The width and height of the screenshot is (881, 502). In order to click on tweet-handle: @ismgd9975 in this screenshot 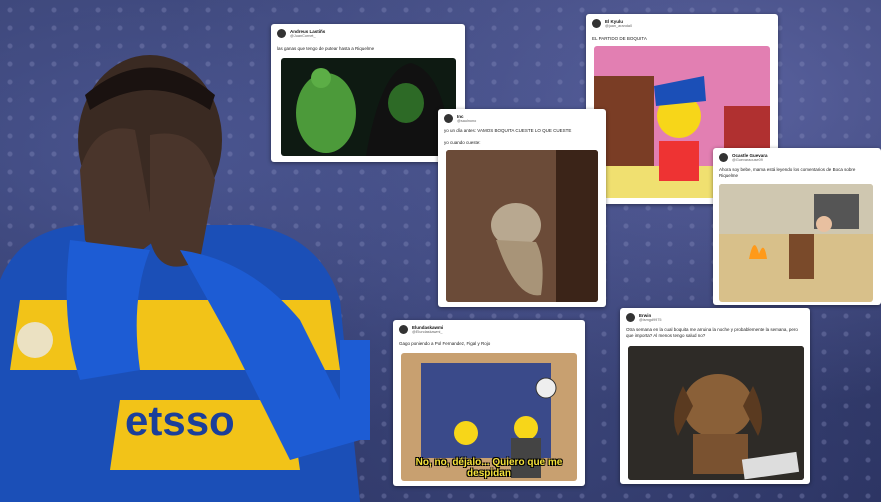, I will do `click(650, 320)`.